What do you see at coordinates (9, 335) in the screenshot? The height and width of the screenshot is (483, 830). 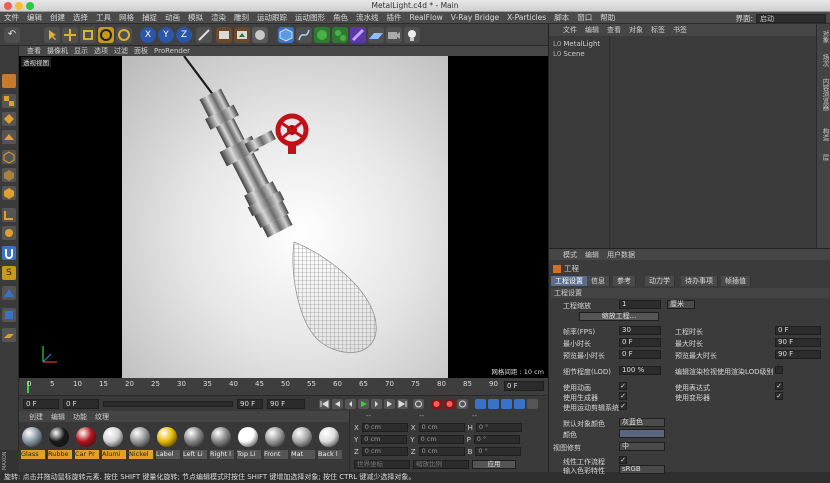 I see `locked-workplane-icon` at bounding box center [9, 335].